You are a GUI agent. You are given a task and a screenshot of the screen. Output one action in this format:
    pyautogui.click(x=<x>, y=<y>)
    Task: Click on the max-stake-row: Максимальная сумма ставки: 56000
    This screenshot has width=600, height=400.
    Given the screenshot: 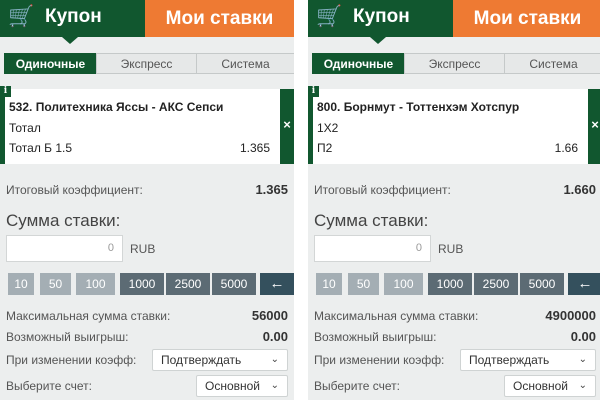 What is the action you would take?
    pyautogui.click(x=147, y=316)
    